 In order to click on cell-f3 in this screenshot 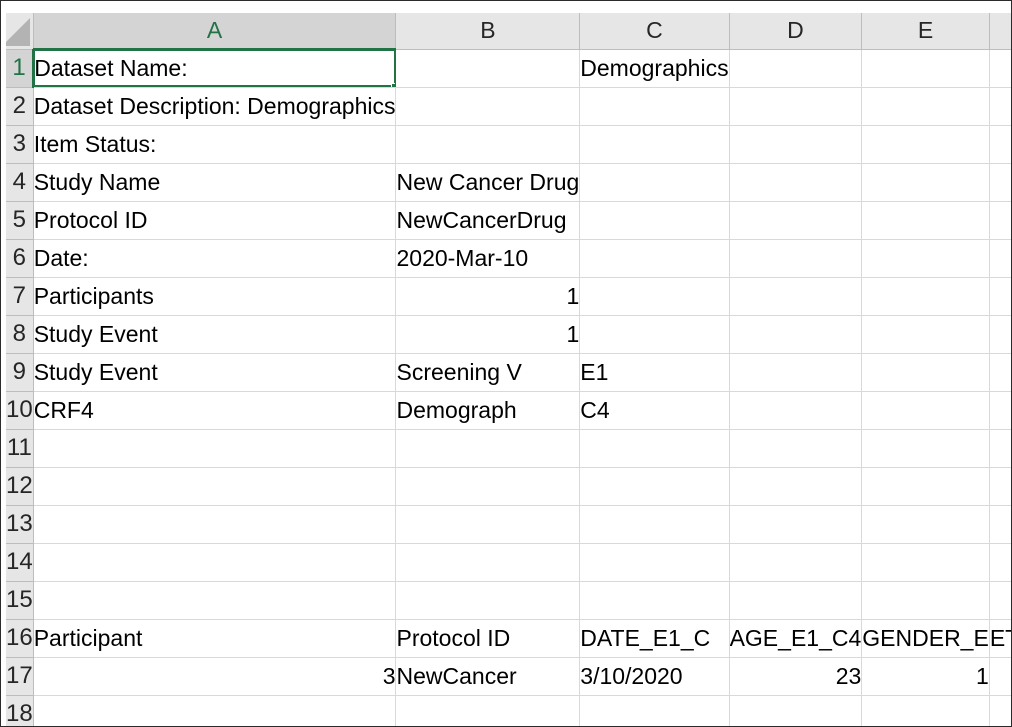, I will do `click(1000, 144)`.